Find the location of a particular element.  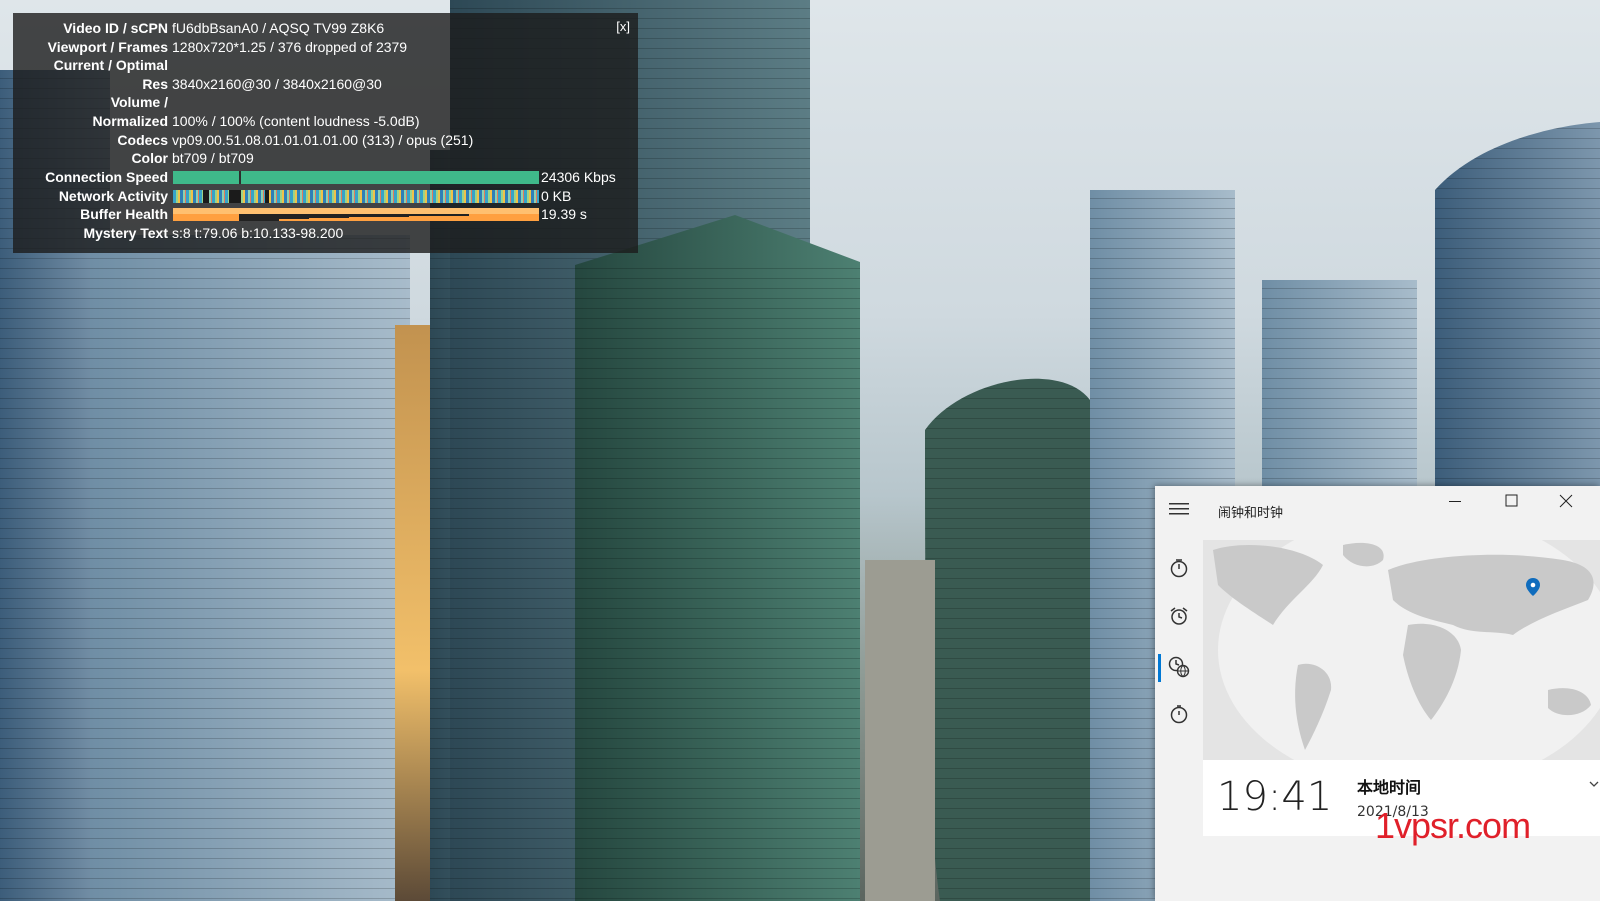

stats-label: Color is located at coordinates (149, 158).